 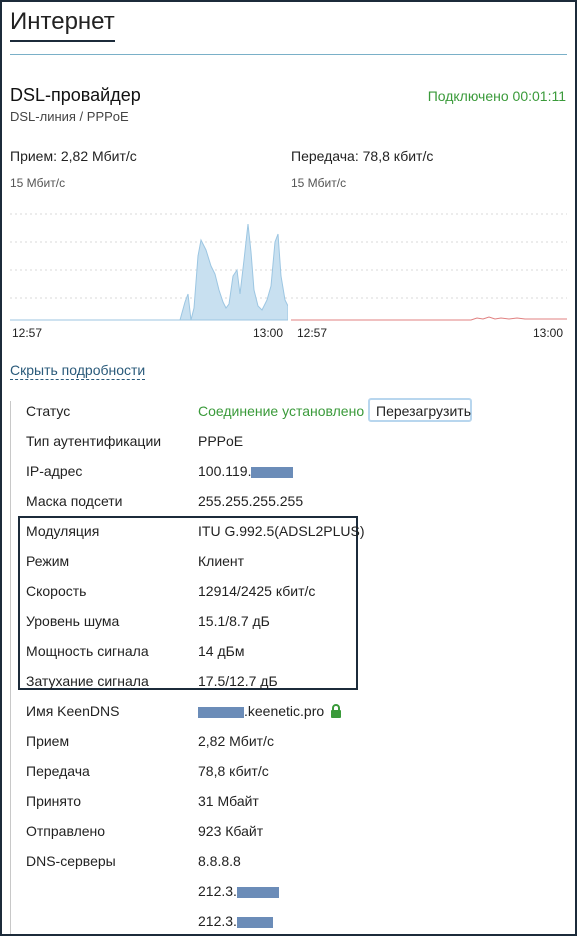 What do you see at coordinates (54, 801) in the screenshot?
I see `received-label: Принято` at bounding box center [54, 801].